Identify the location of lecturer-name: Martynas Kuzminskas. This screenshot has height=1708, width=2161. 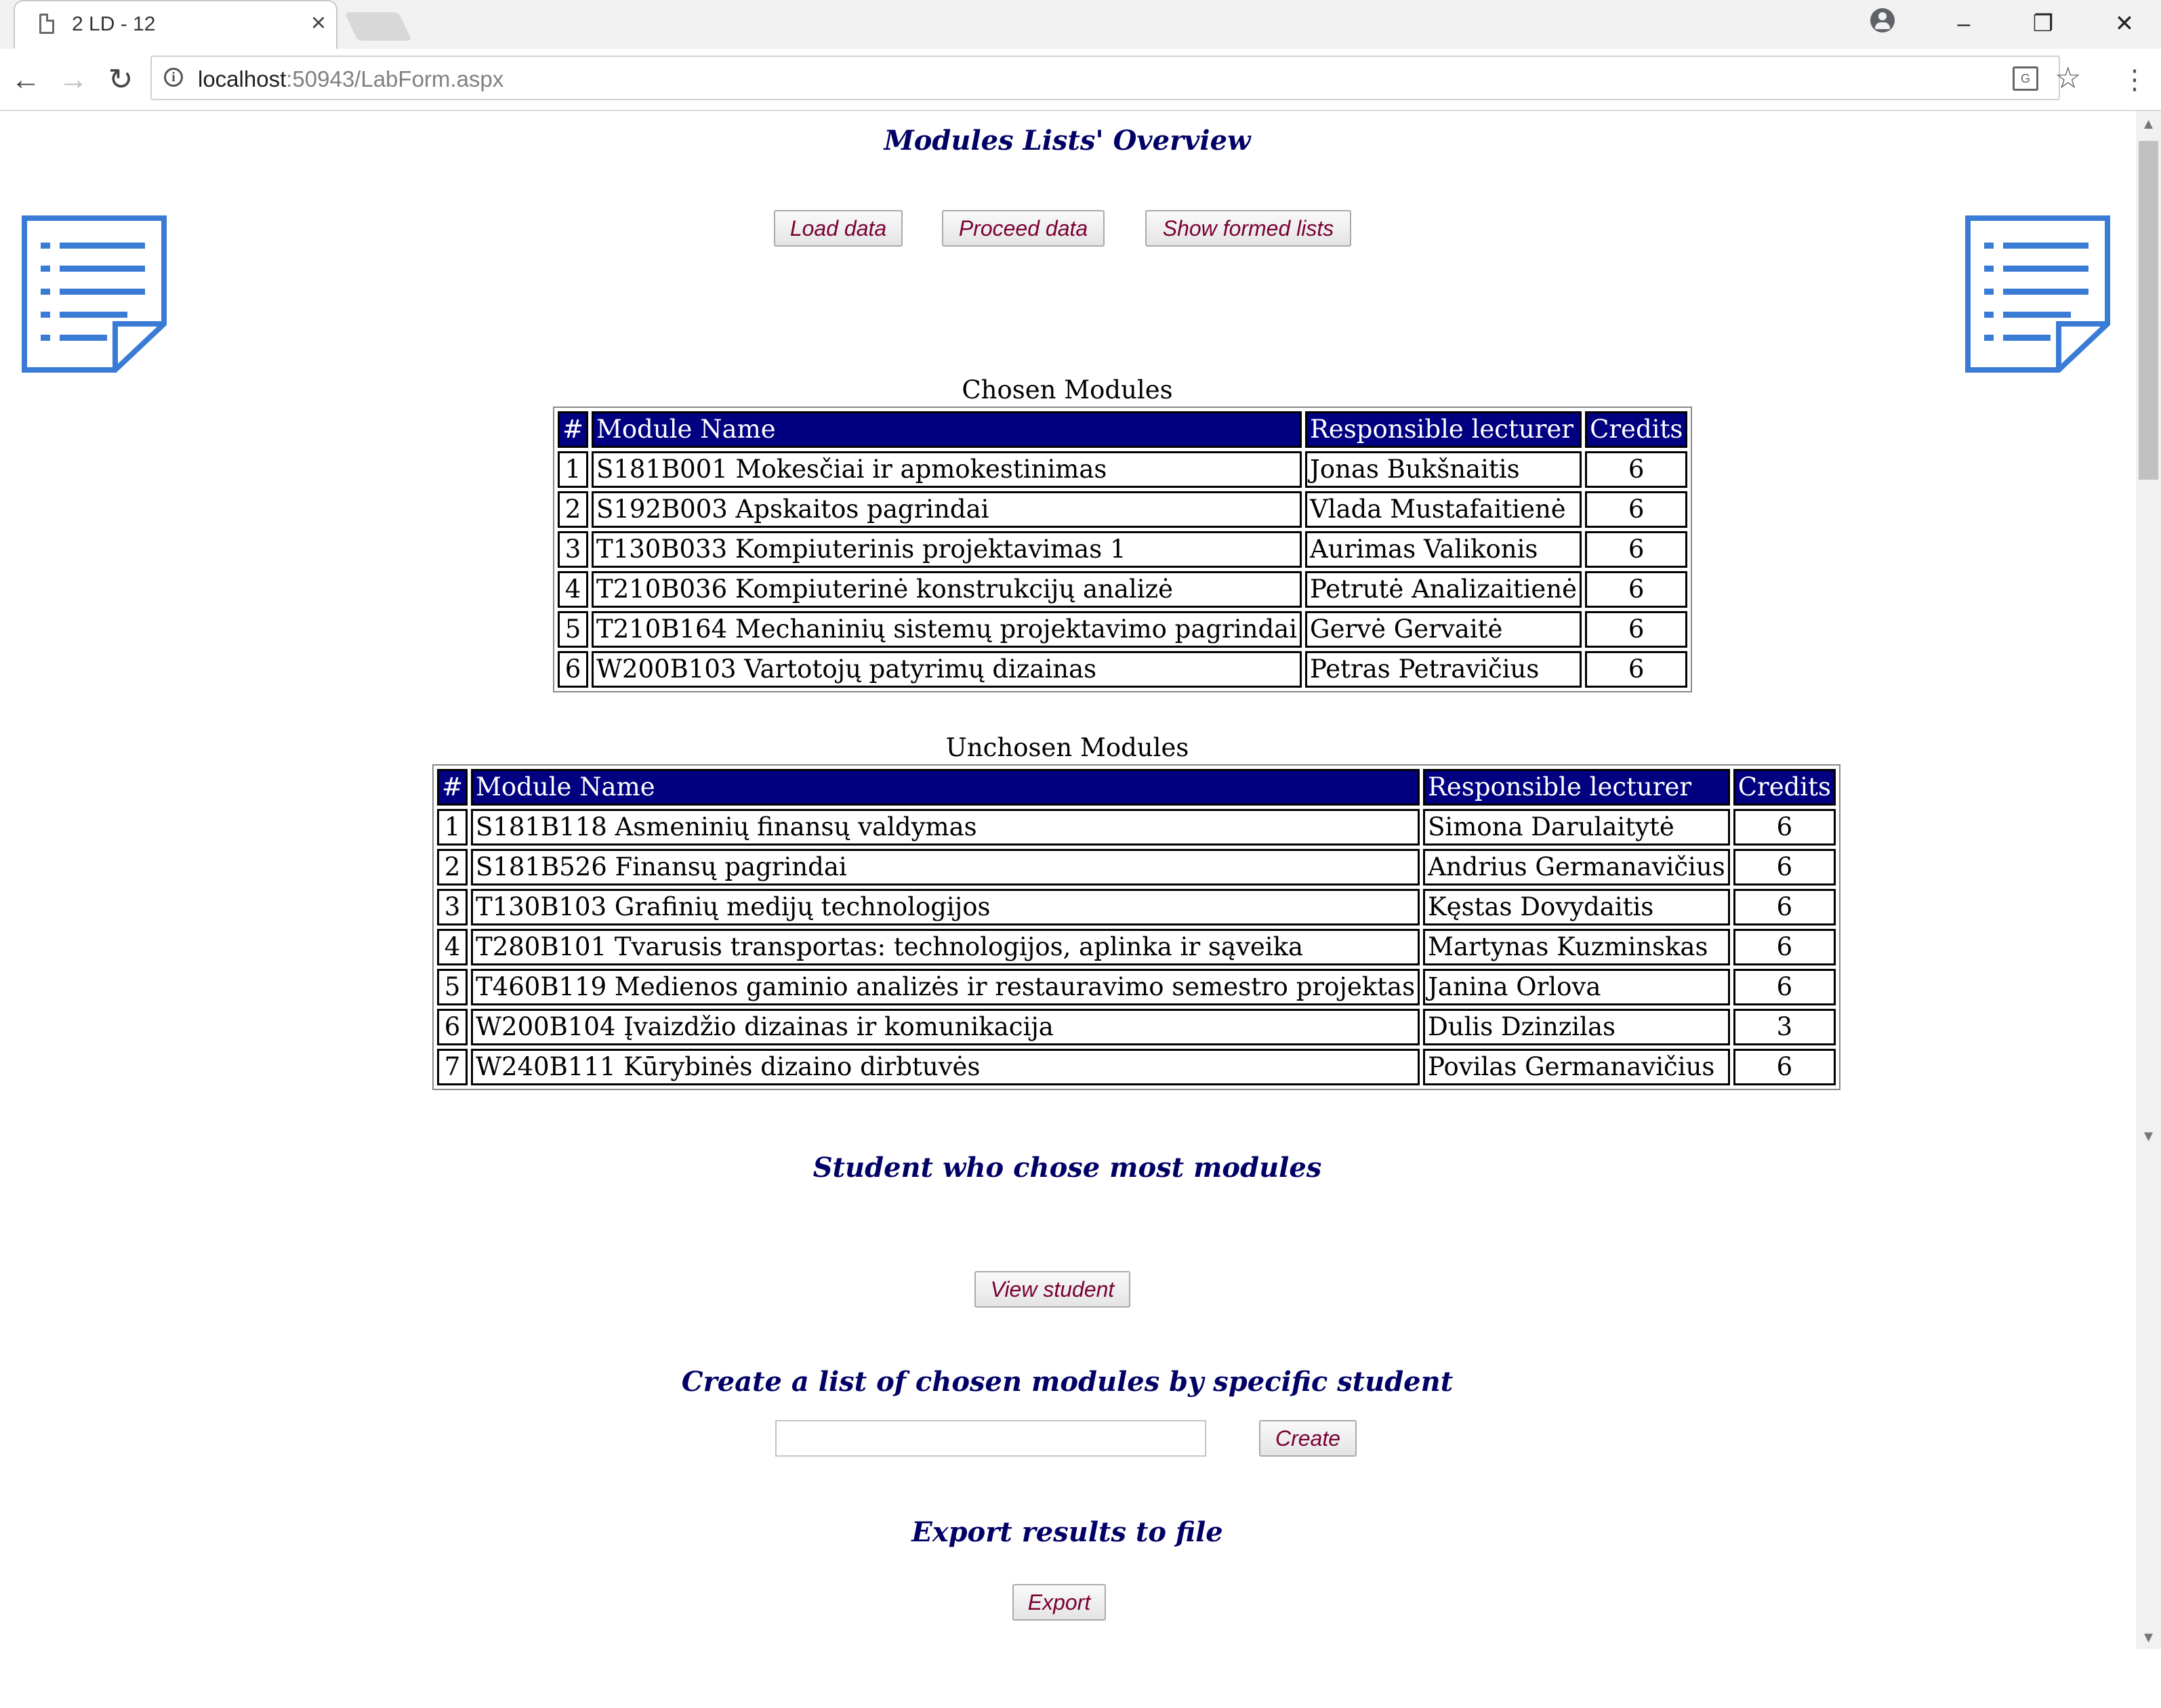
(1576, 947).